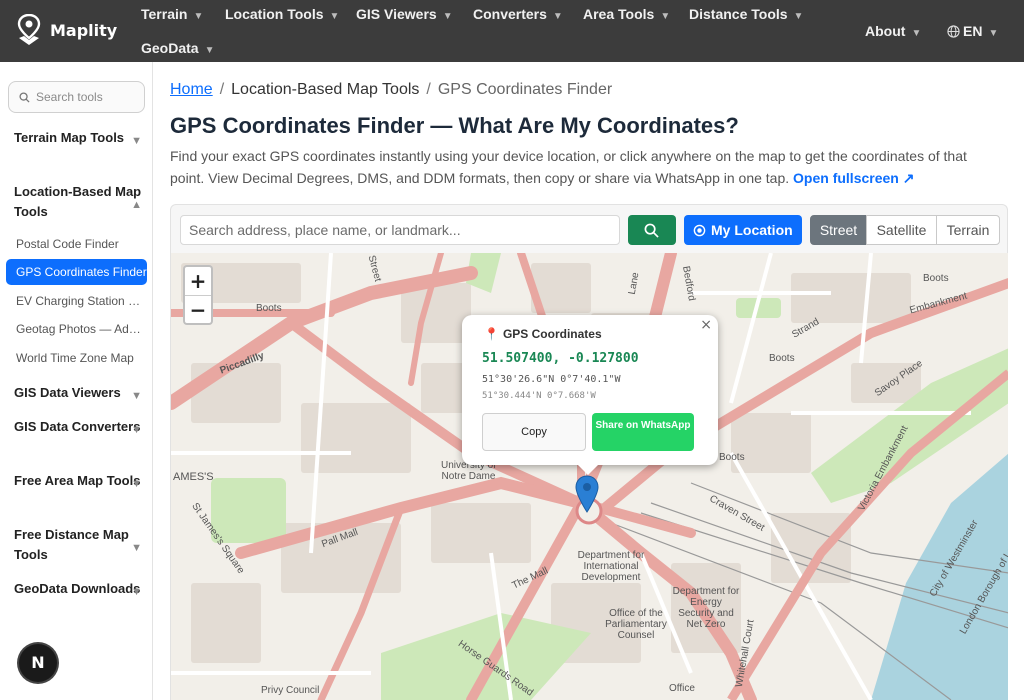 The width and height of the screenshot is (1024, 700). What do you see at coordinates (136, 205) in the screenshot?
I see `chevron-up-icon: ▲` at bounding box center [136, 205].